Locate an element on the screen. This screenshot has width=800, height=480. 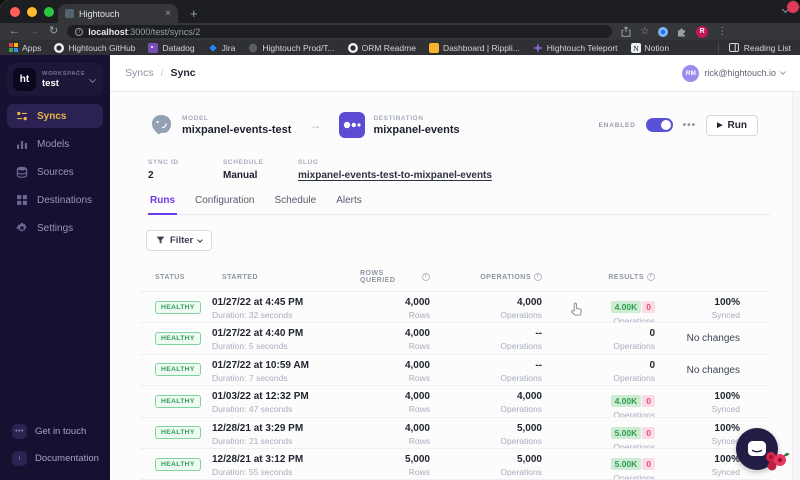
bookmark-item: ORM Readme is located at coordinates (381, 47).